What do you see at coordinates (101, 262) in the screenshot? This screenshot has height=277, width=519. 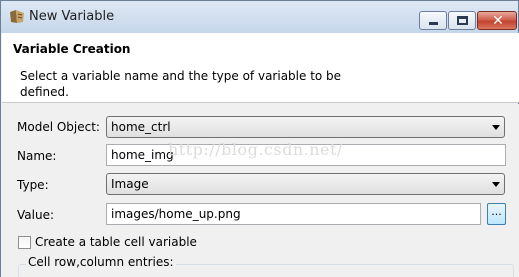 I see `cell-entries-group-label: Cell row,column entries:` at bounding box center [101, 262].